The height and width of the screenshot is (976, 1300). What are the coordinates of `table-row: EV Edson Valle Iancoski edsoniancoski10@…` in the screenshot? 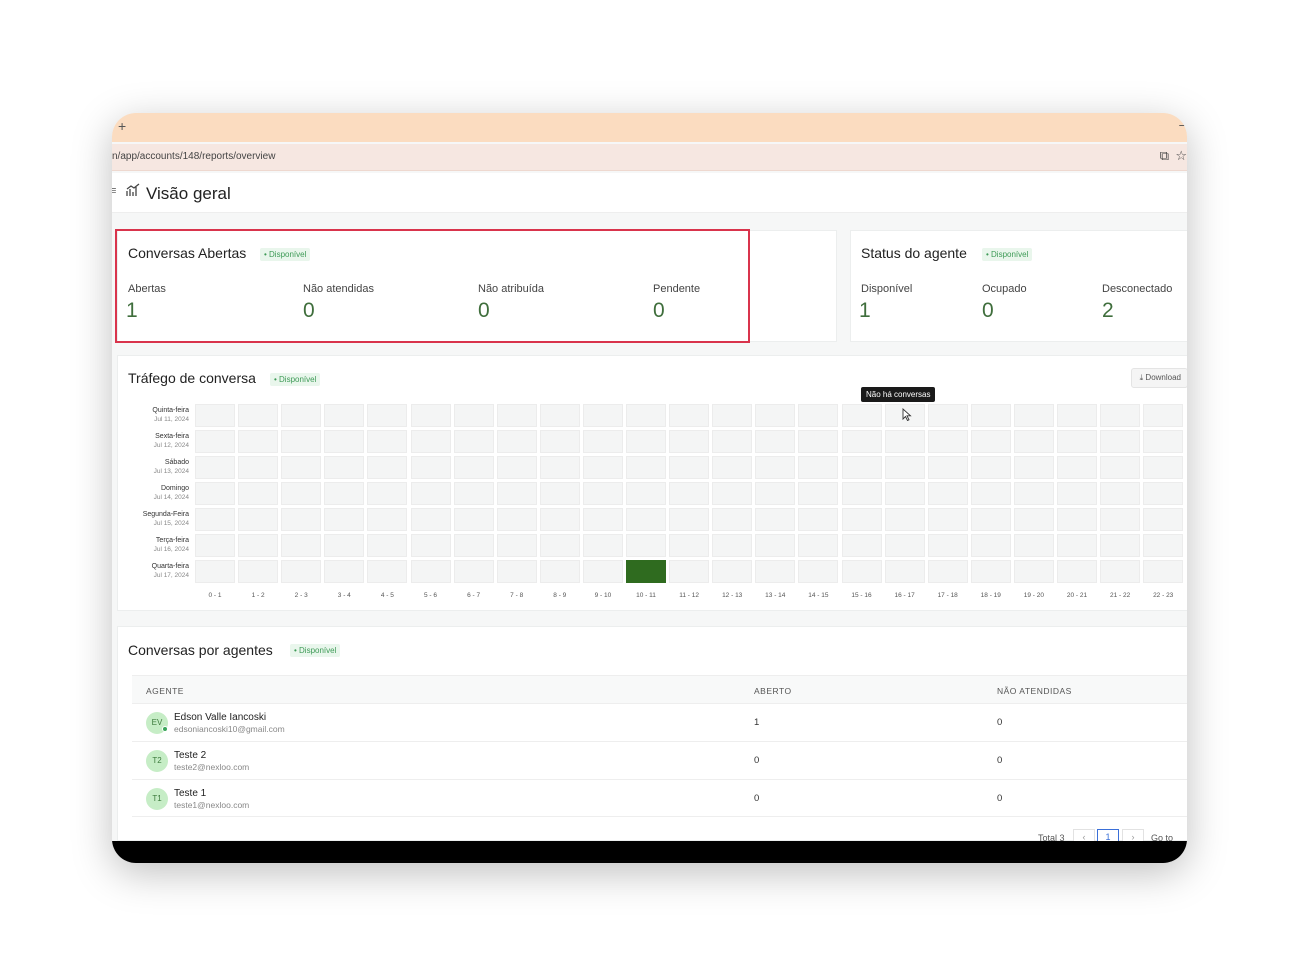 It's located at (659, 722).